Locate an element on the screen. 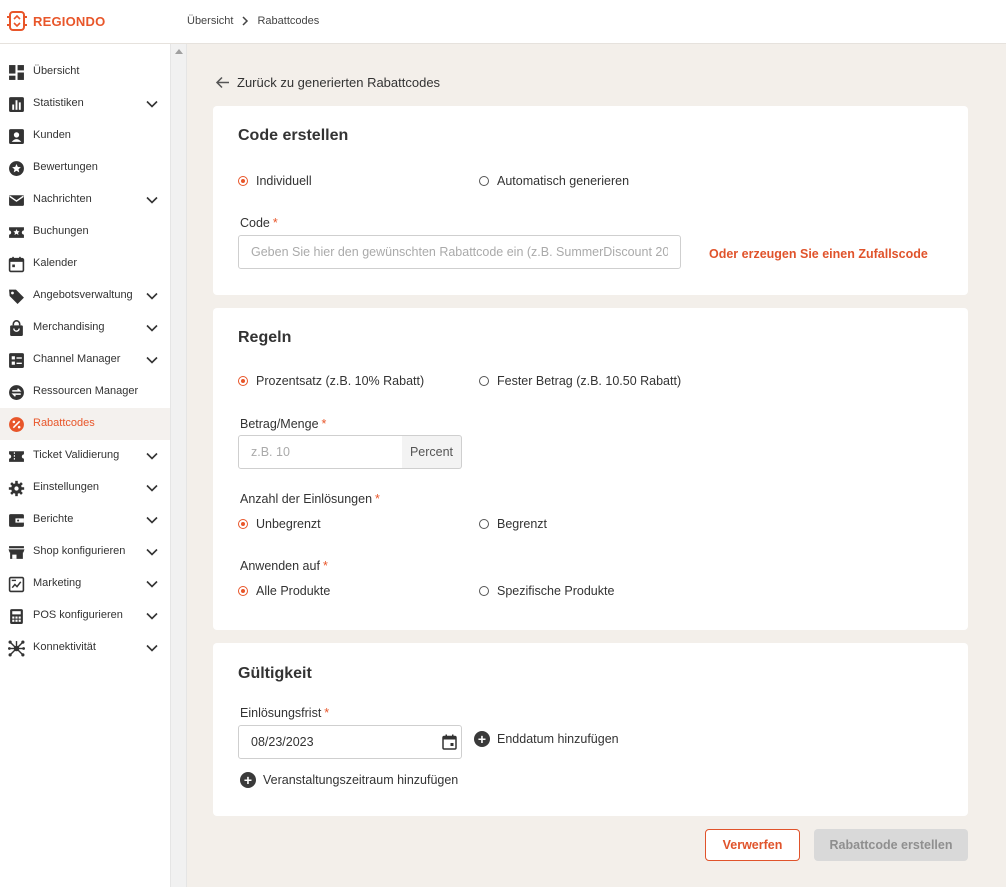 Image resolution: width=1006 pixels, height=887 pixels. sidebar-item-pos-konfigurieren: POS konfigurieren is located at coordinates (85, 616).